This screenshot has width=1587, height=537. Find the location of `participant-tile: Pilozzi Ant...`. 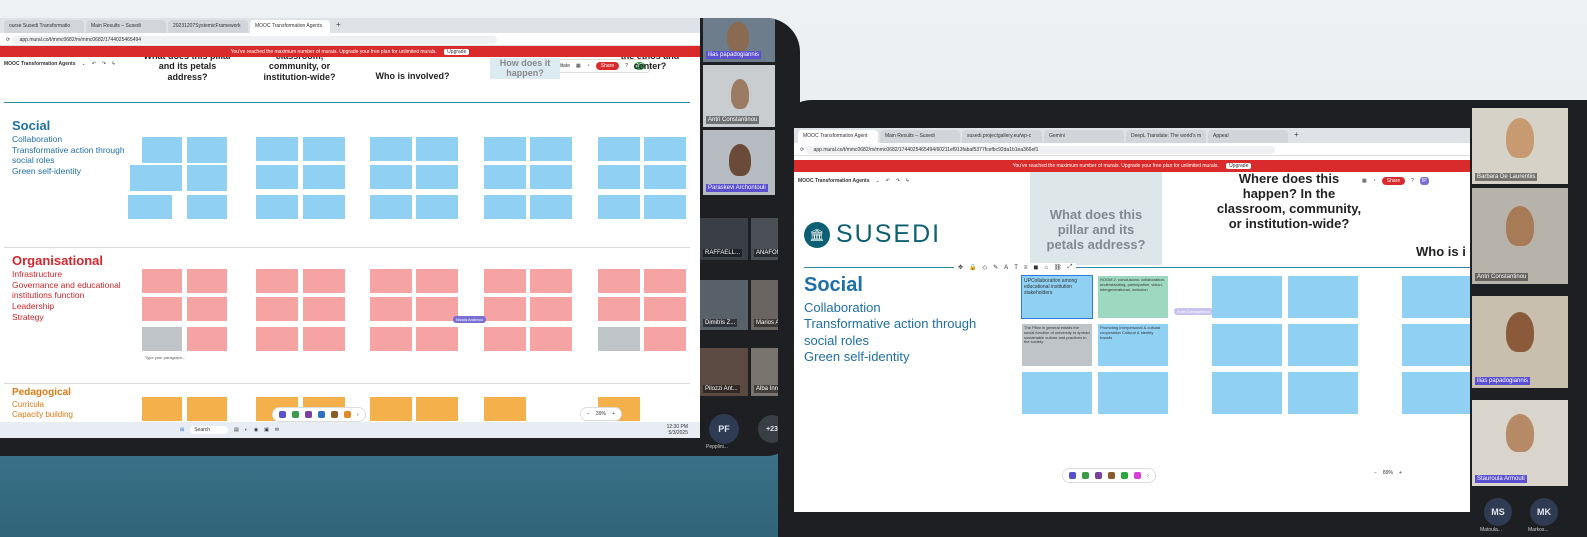

participant-tile: Pilozzi Ant... is located at coordinates (724, 372).